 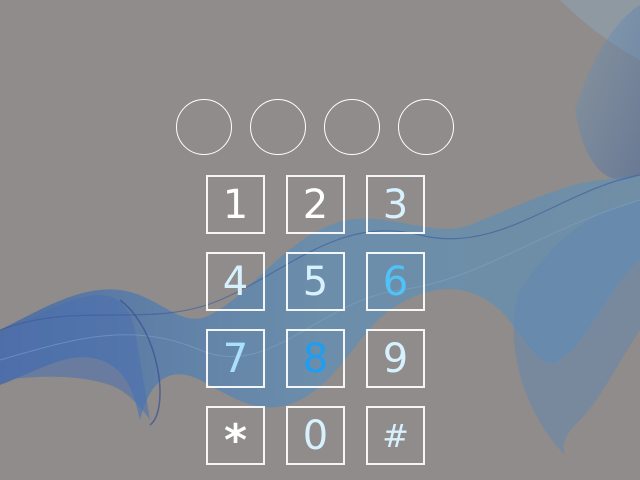 What do you see at coordinates (235, 204) in the screenshot?
I see `key-1: 1` at bounding box center [235, 204].